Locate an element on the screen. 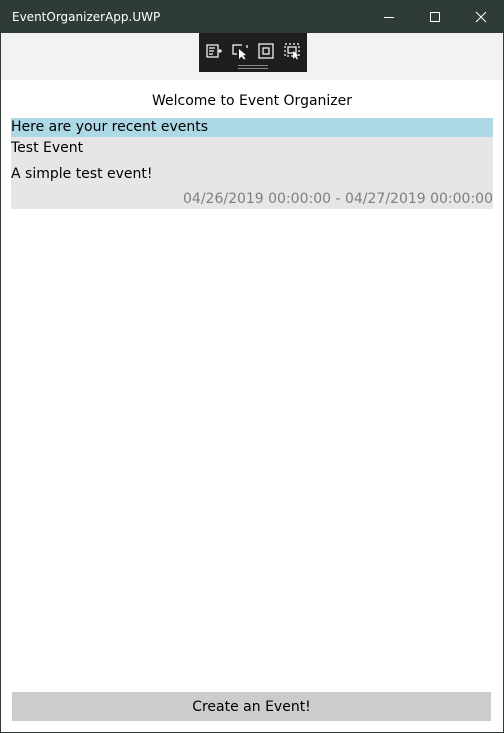  minimize-icon is located at coordinates (389, 17).